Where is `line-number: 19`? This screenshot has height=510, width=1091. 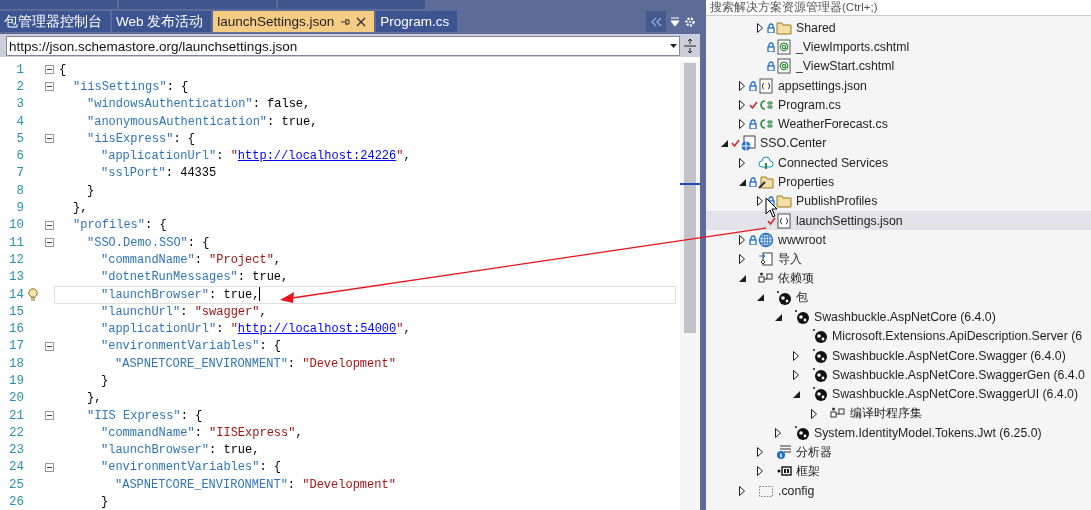 line-number: 19 is located at coordinates (16, 381).